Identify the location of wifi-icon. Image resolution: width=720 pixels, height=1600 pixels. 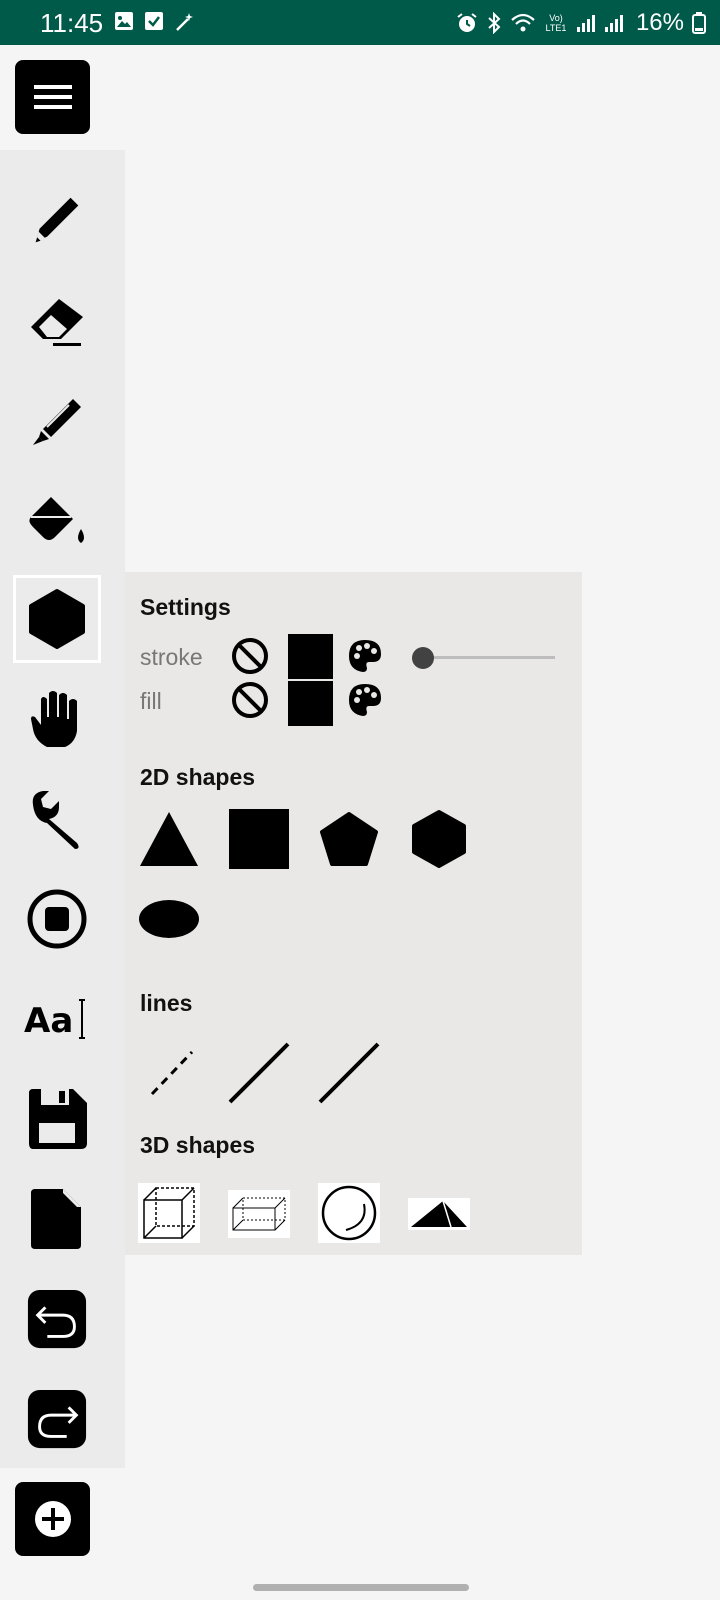
(523, 22).